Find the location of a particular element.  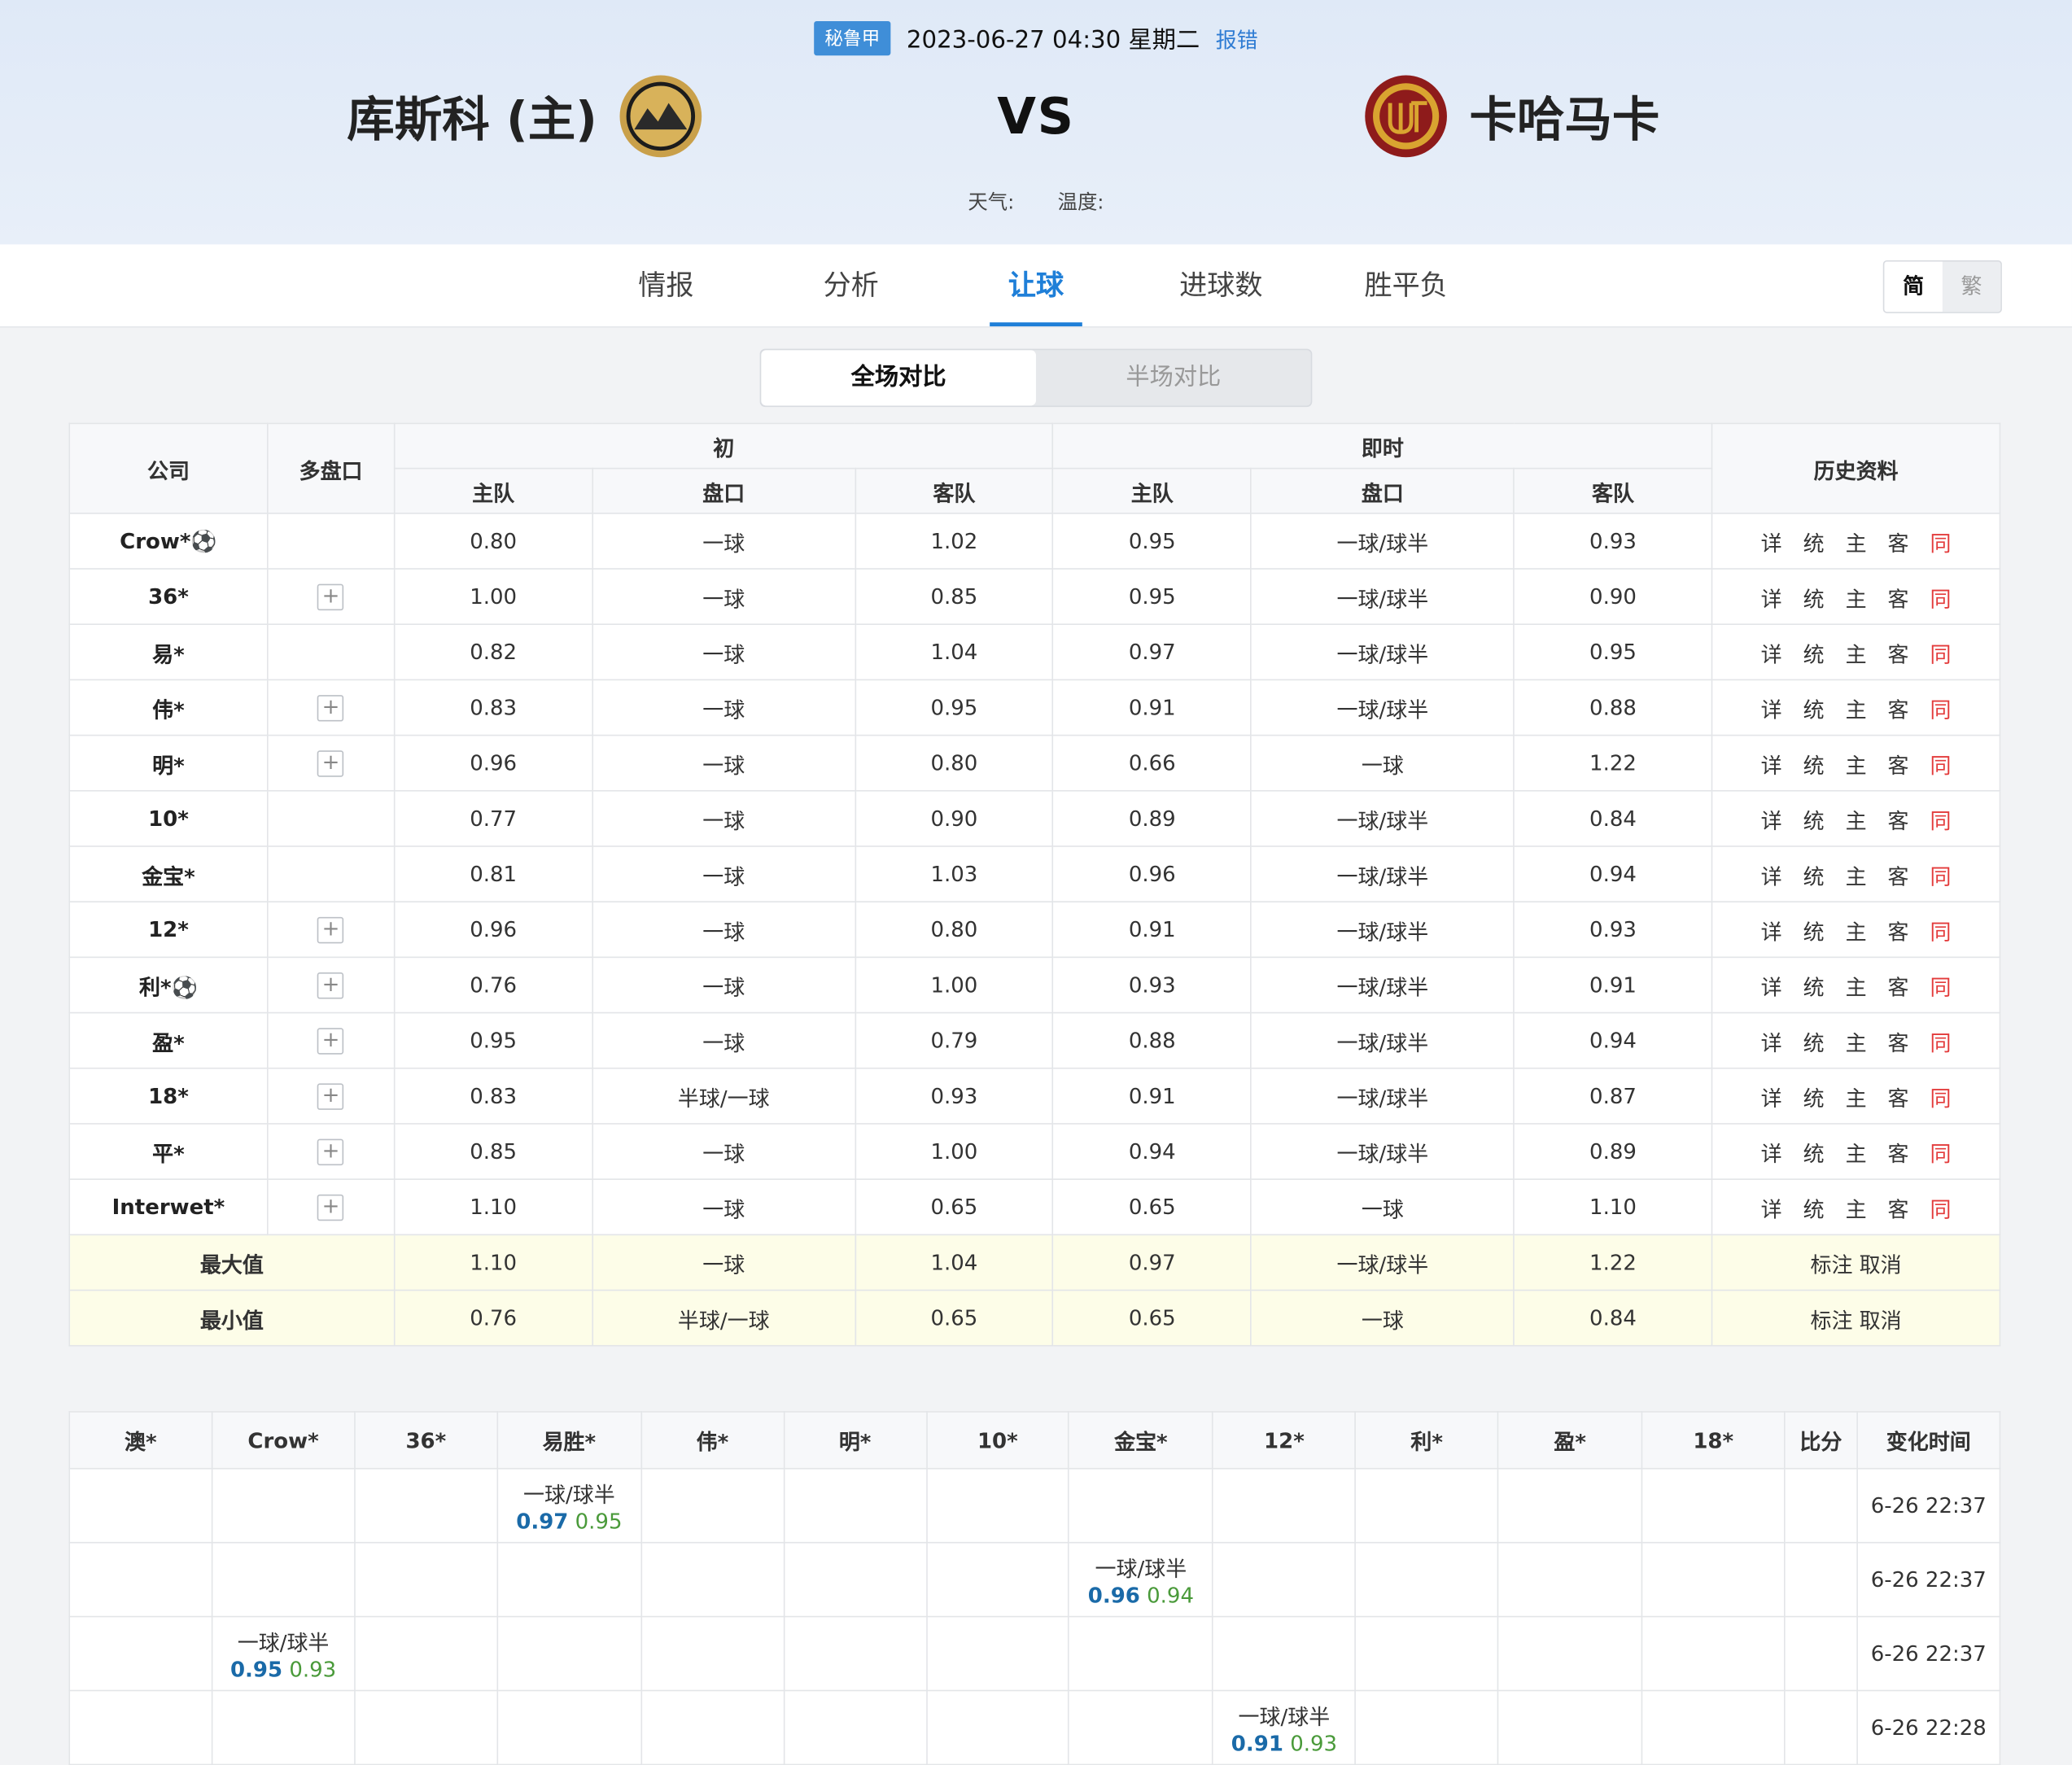

tab-handicap: 让球 is located at coordinates (1035, 286).